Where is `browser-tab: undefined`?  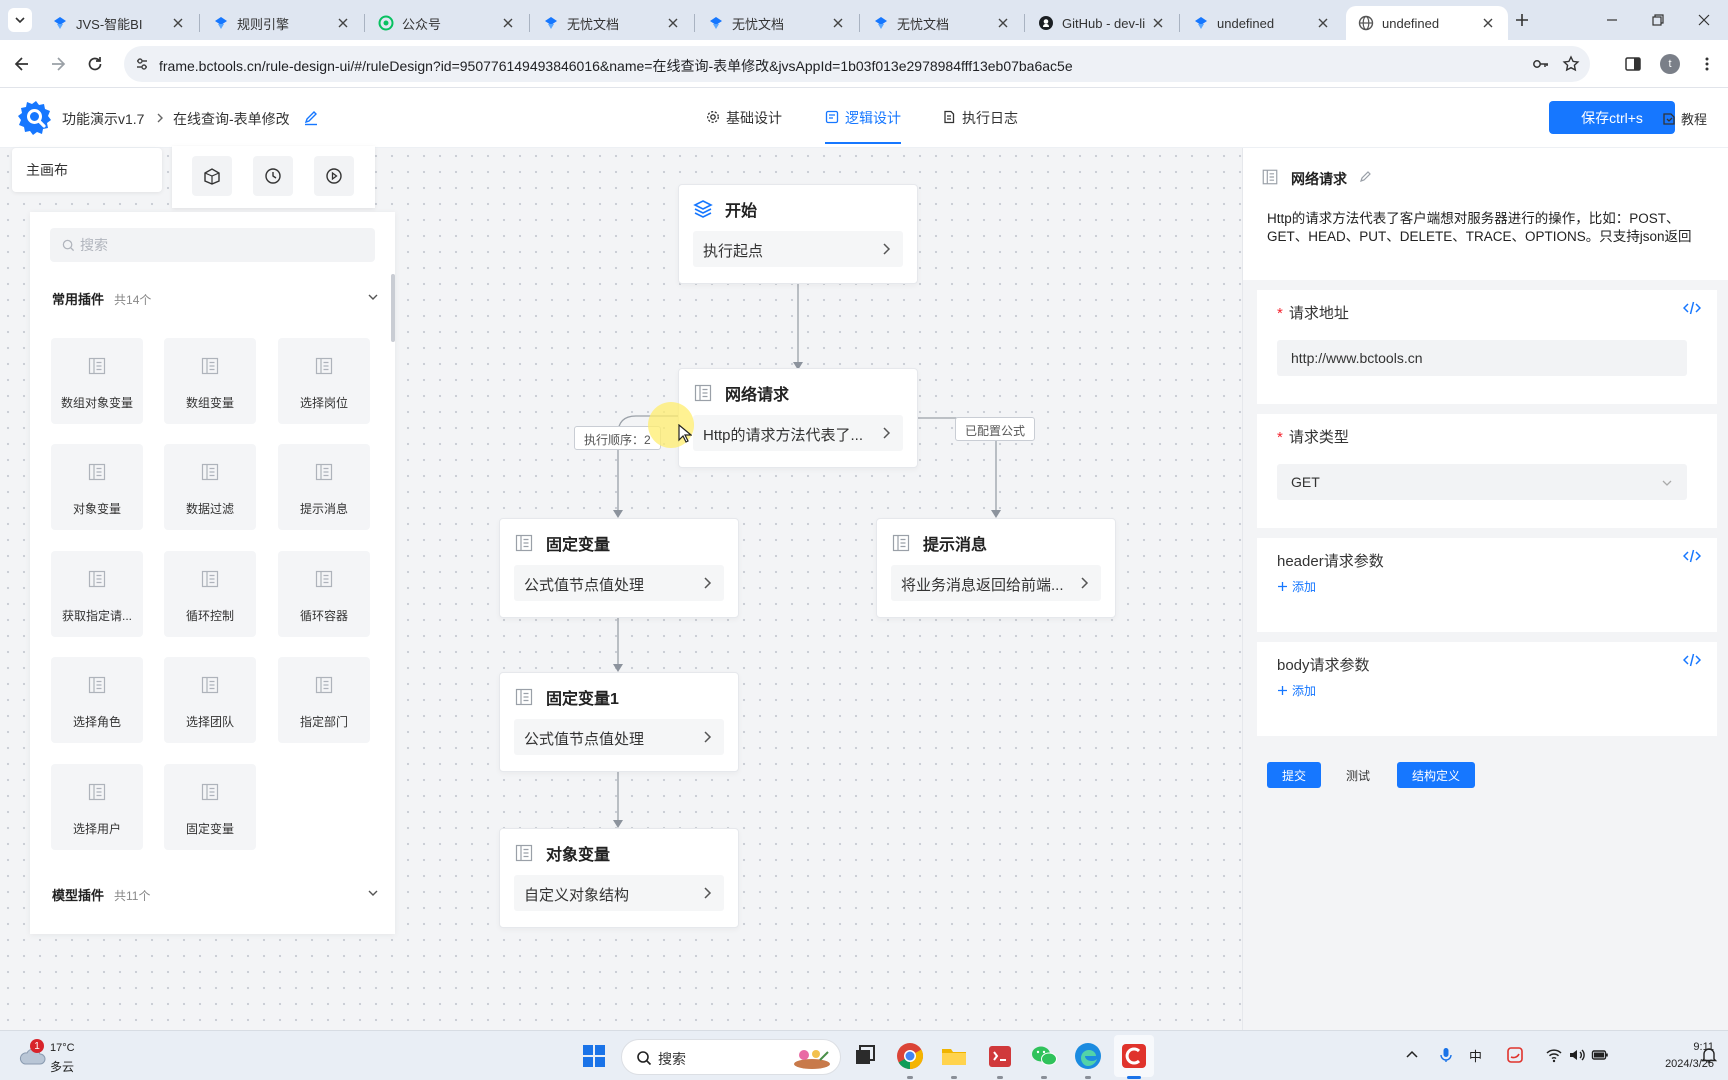
browser-tab: undefined is located at coordinates (1262, 23).